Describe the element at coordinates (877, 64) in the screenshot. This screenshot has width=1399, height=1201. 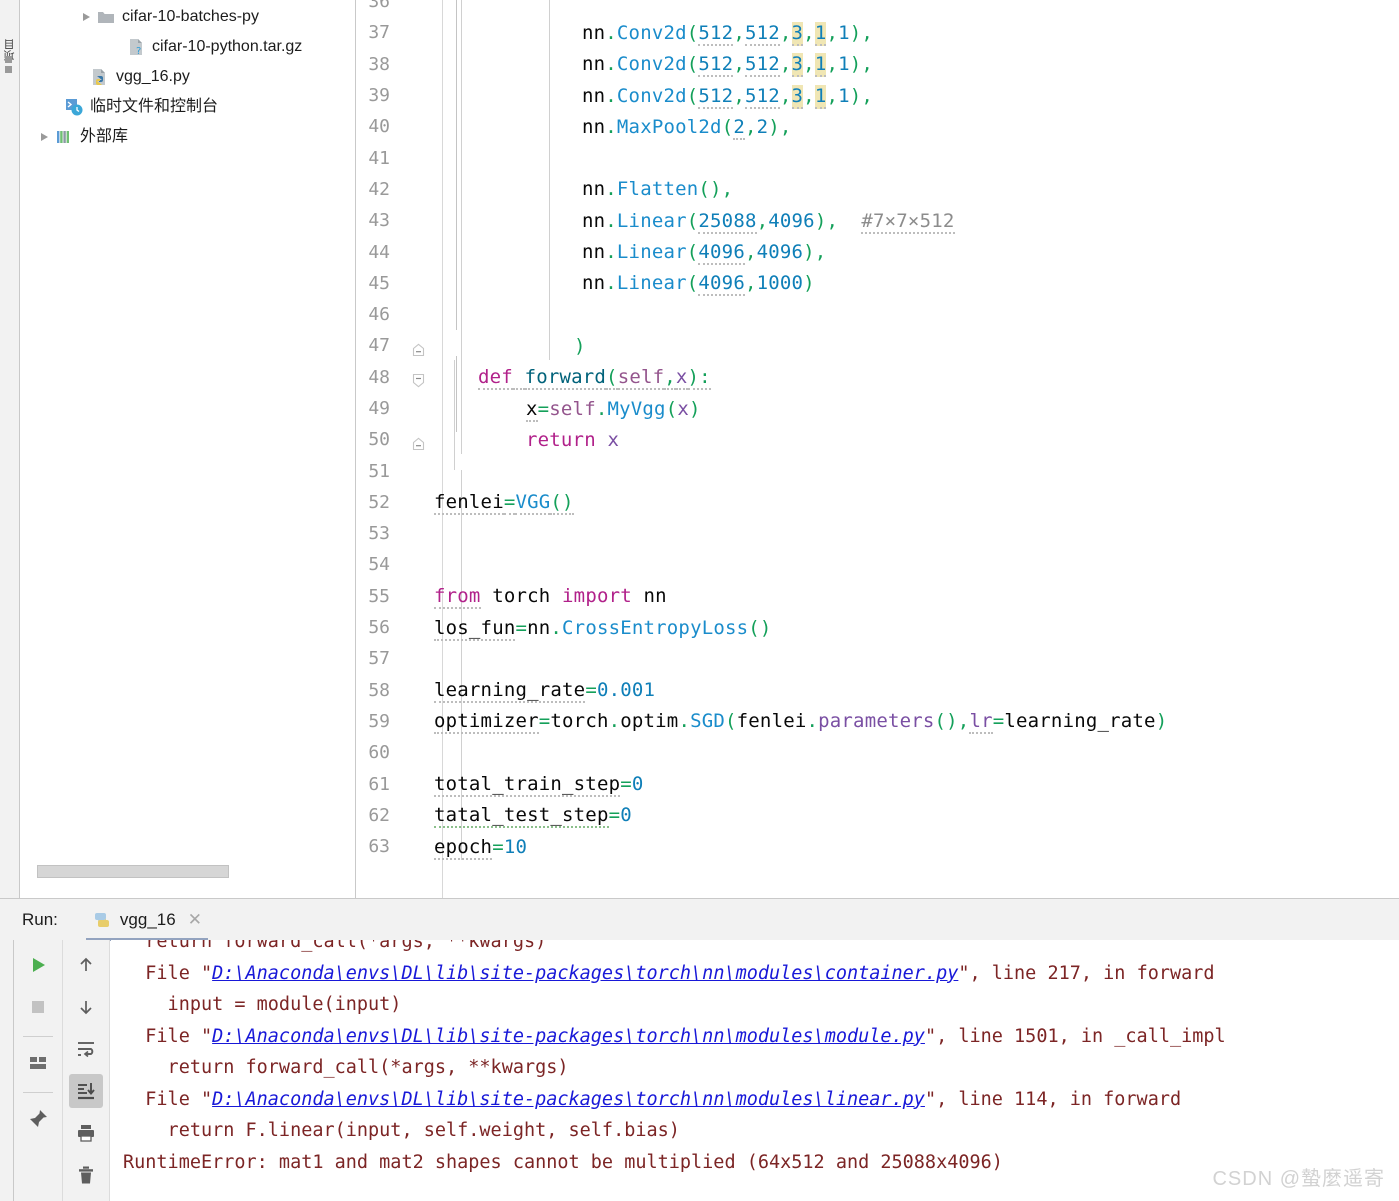
I see `code-line: 38 nn.Conv2d(512,512,3,1,1),` at that location.